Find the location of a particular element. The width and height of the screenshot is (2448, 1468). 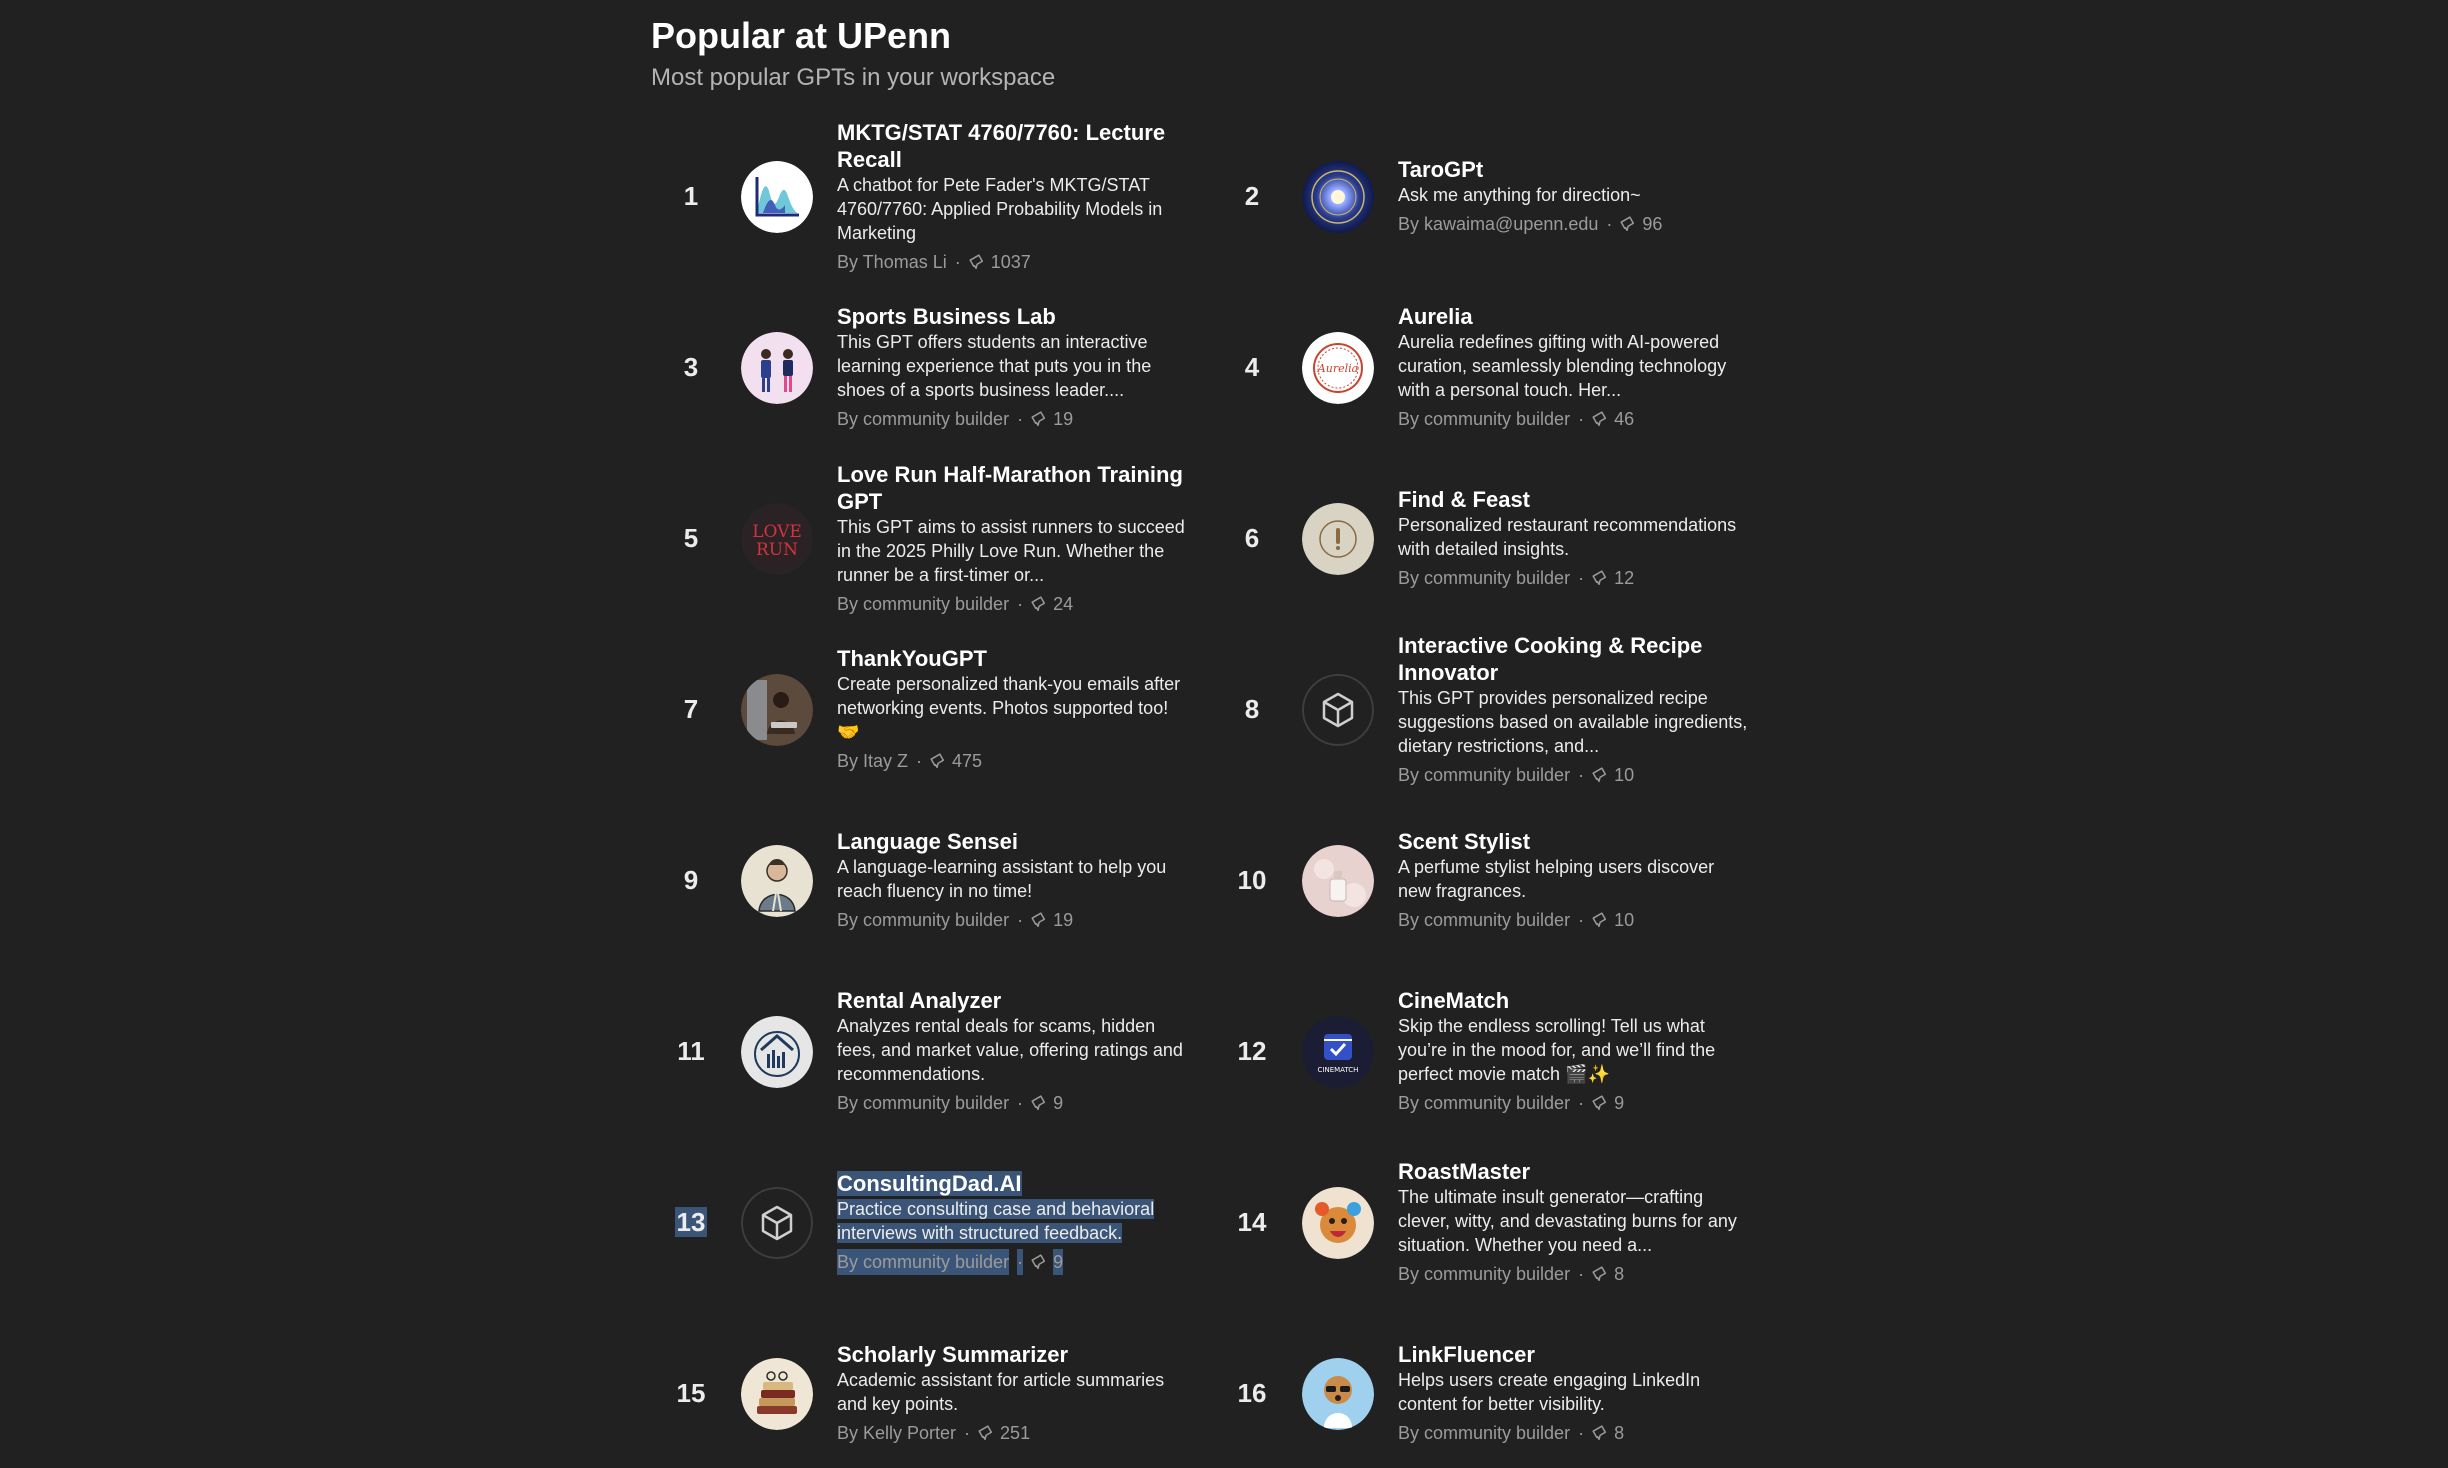

gpt-author: By kawaima@upenn.edu is located at coordinates (1498, 224).